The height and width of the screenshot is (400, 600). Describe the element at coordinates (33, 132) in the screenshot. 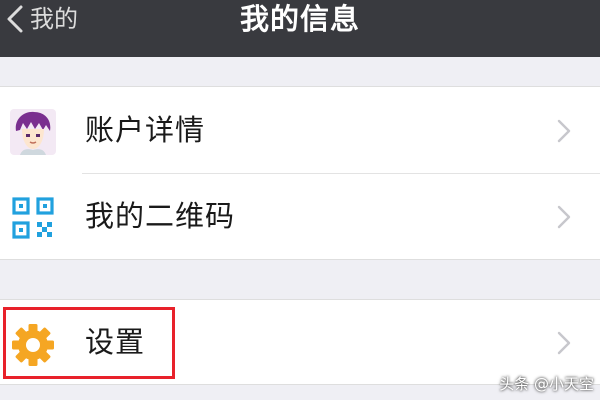

I see `avatar-icon` at that location.